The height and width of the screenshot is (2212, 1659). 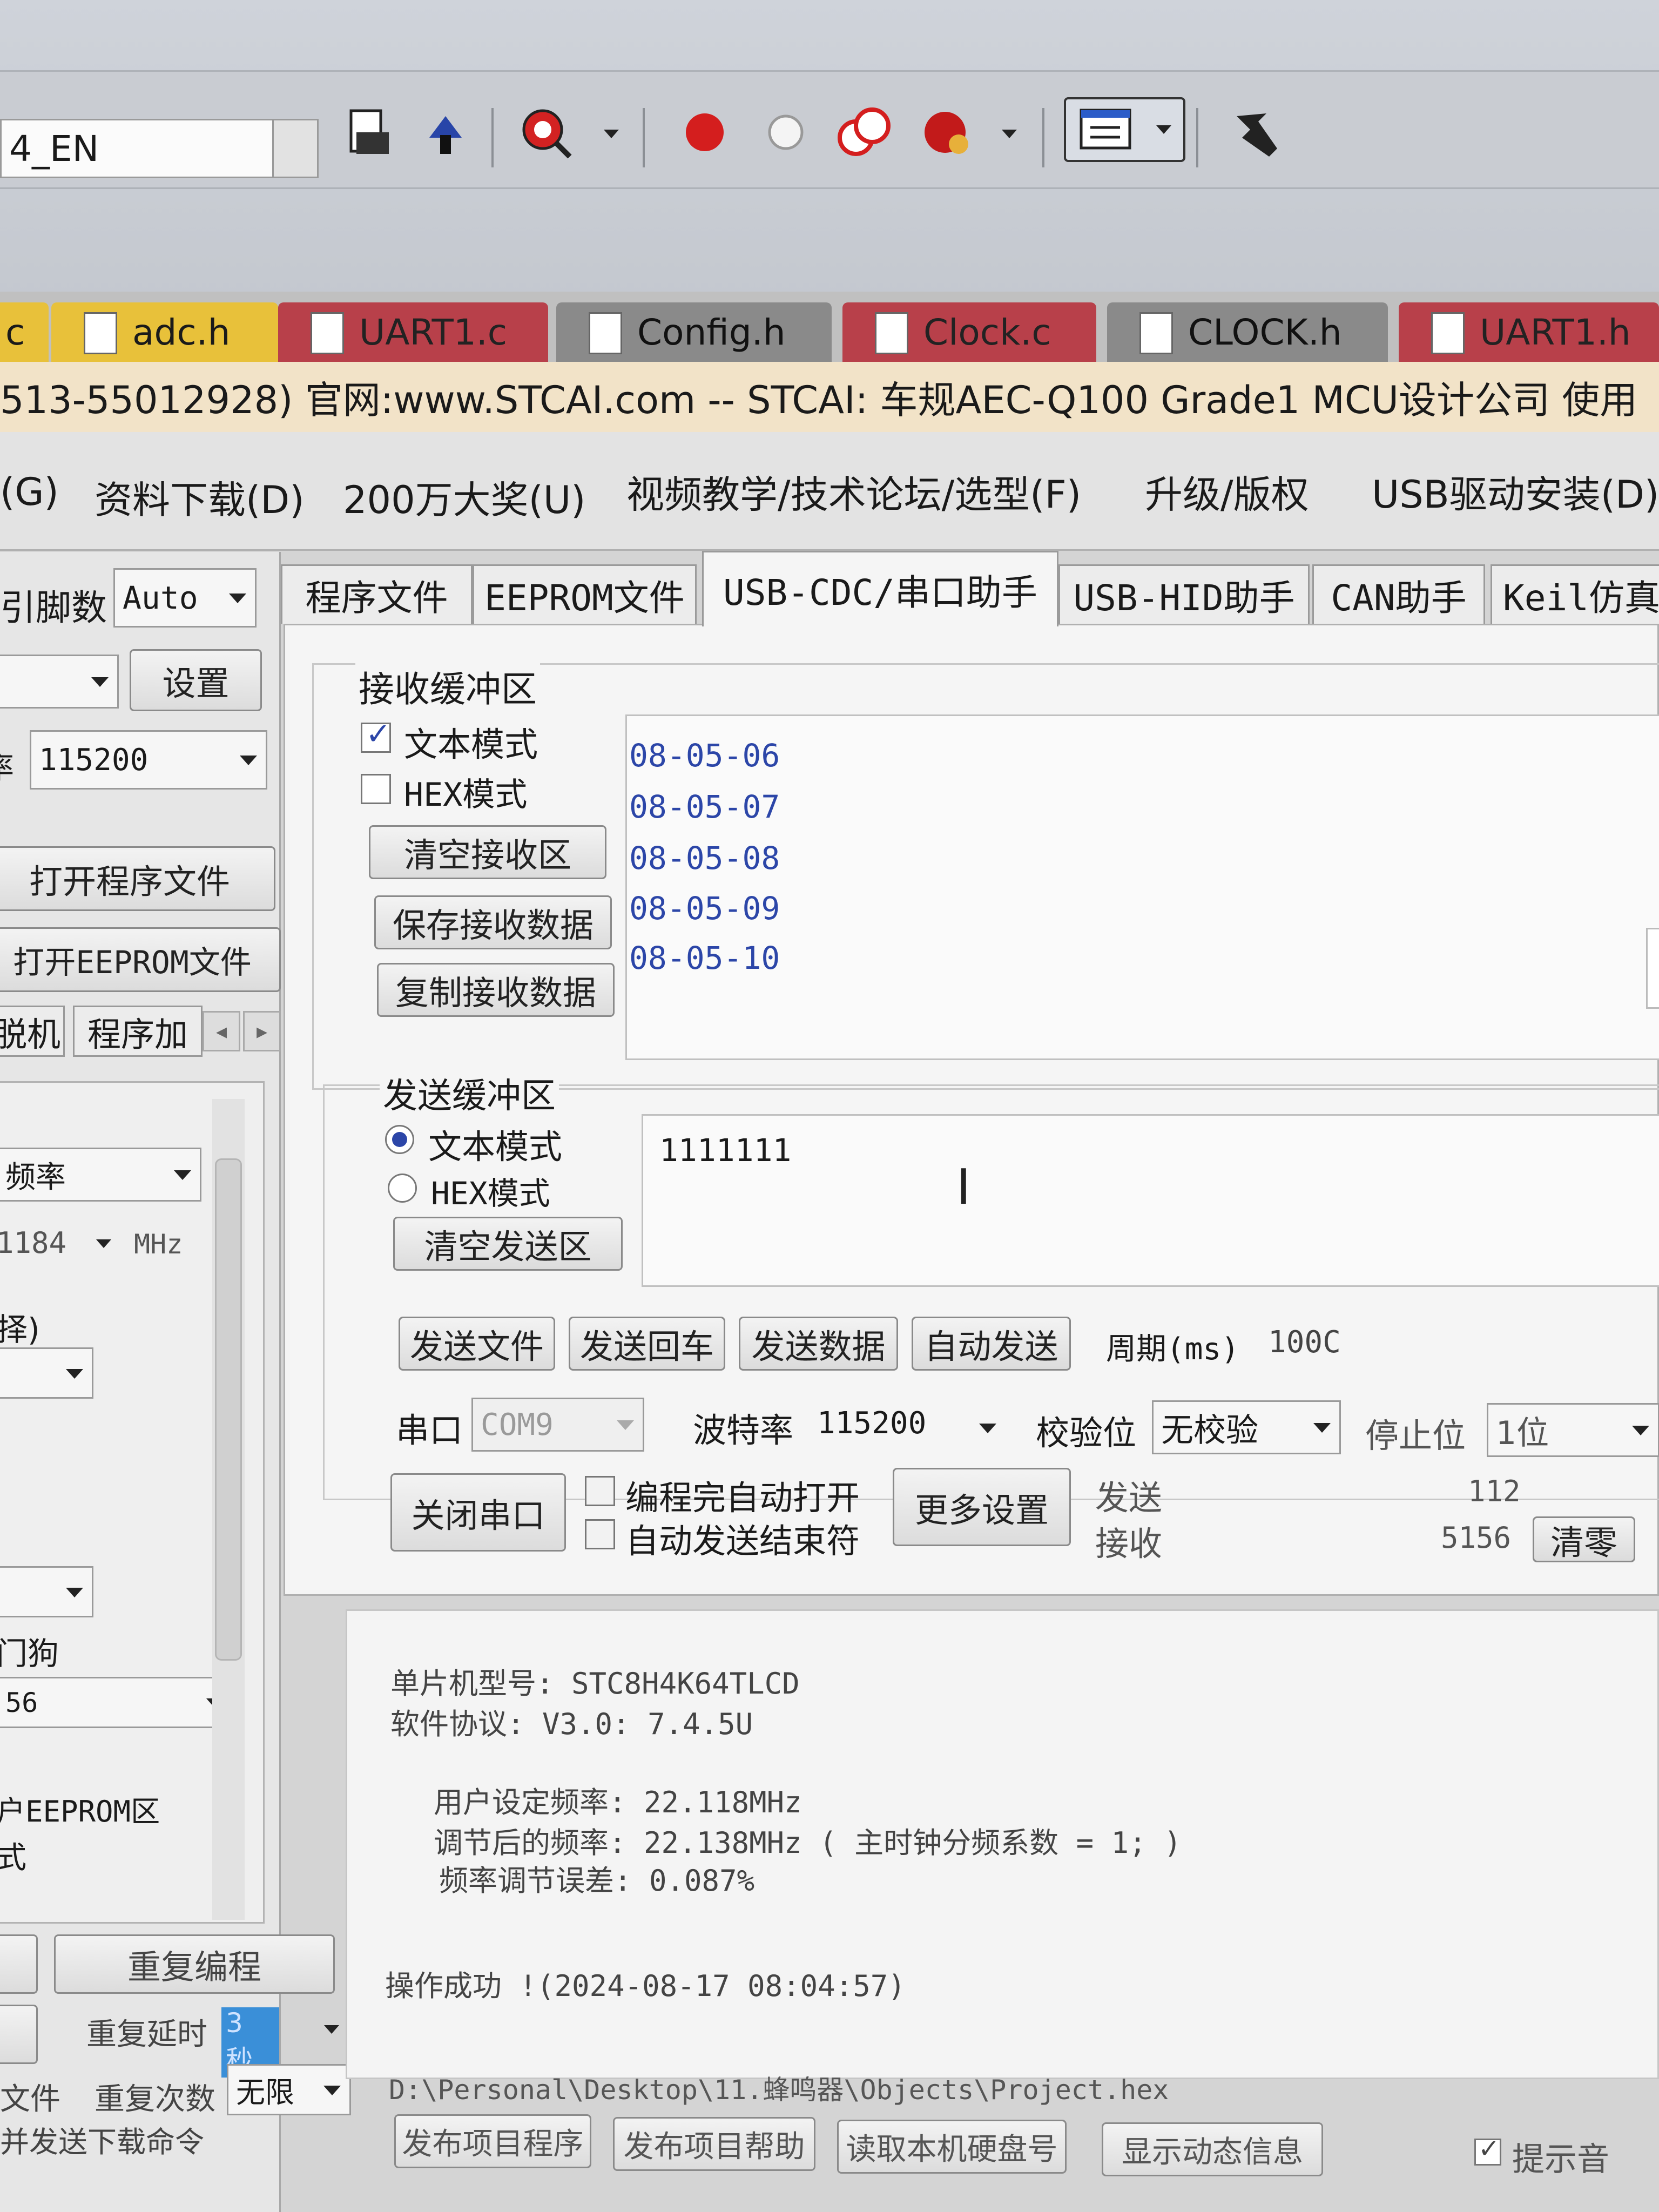 What do you see at coordinates (785, 132) in the screenshot?
I see `breakpoint-disabled-icon` at bounding box center [785, 132].